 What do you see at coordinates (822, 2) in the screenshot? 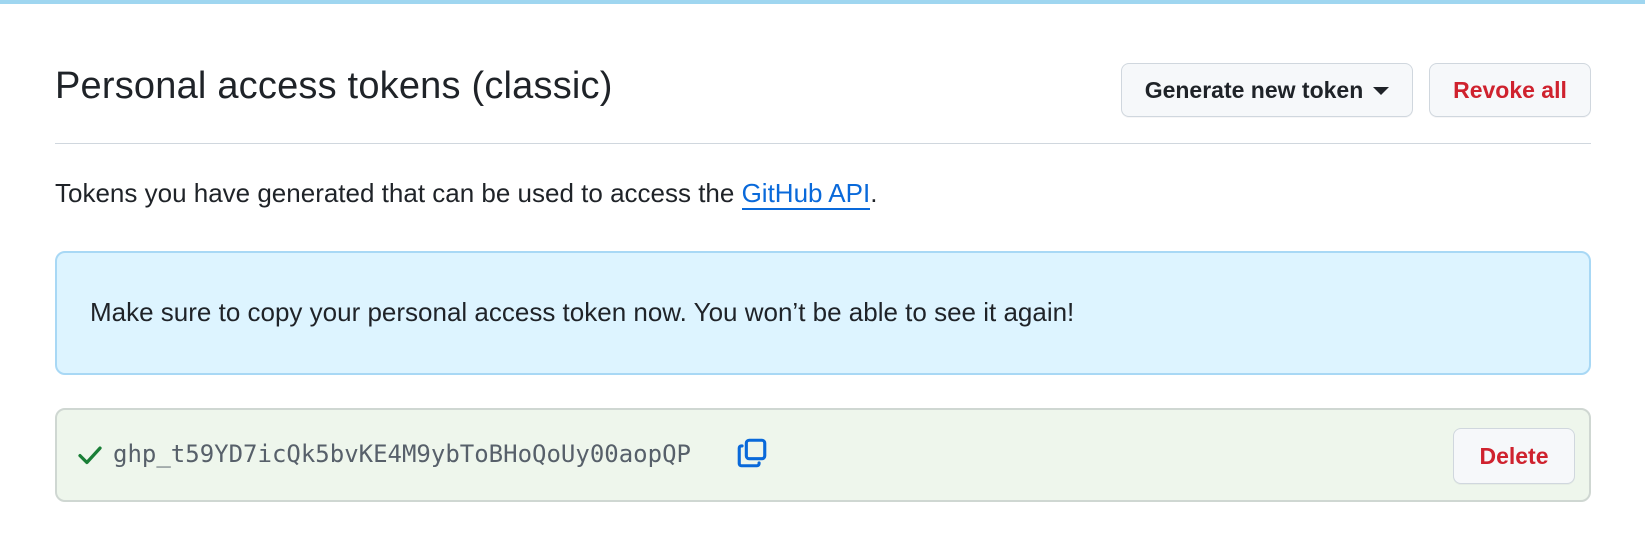
I see `top-border-strip` at bounding box center [822, 2].